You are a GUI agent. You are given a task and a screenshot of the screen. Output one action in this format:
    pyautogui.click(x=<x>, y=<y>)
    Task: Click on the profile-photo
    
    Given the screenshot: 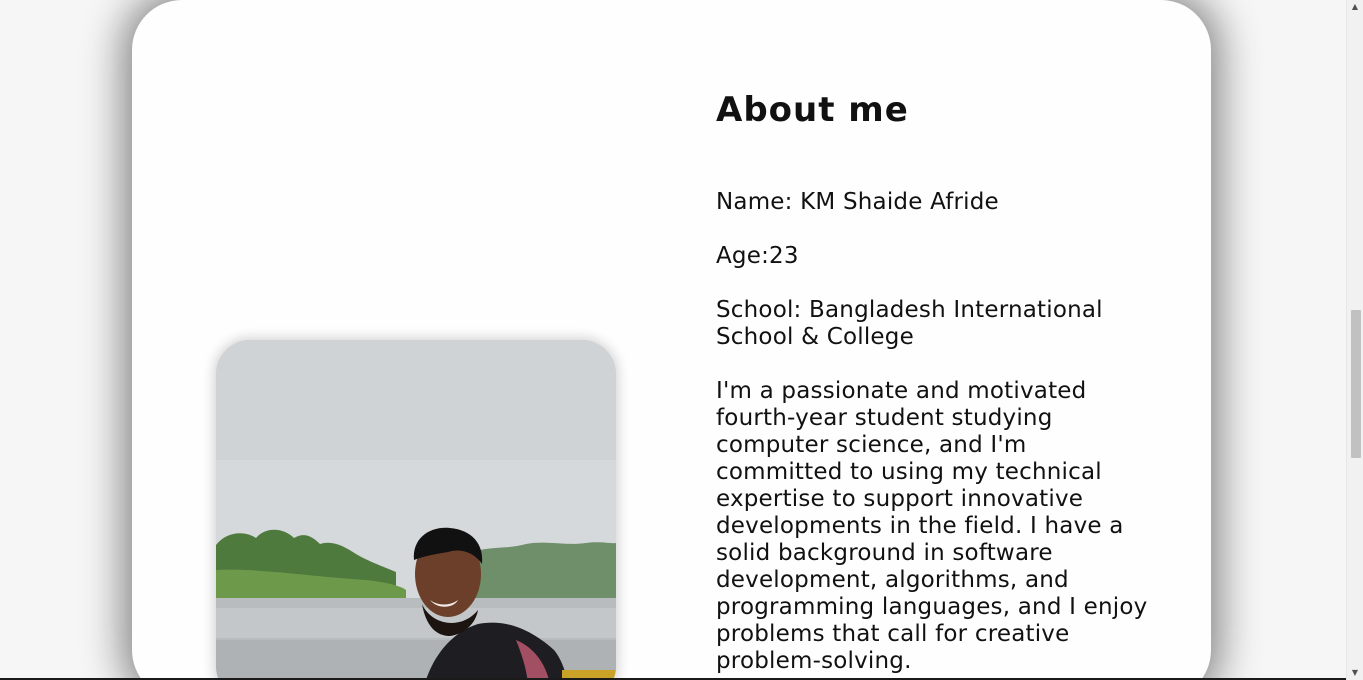 What is the action you would take?
    pyautogui.click(x=416, y=510)
    